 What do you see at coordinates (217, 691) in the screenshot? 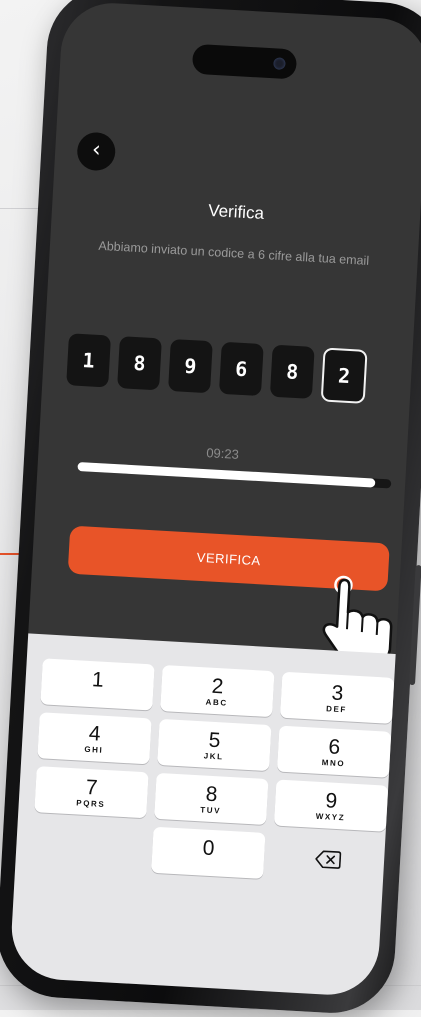
I see `keypad-key-2: 2 ABC` at bounding box center [217, 691].